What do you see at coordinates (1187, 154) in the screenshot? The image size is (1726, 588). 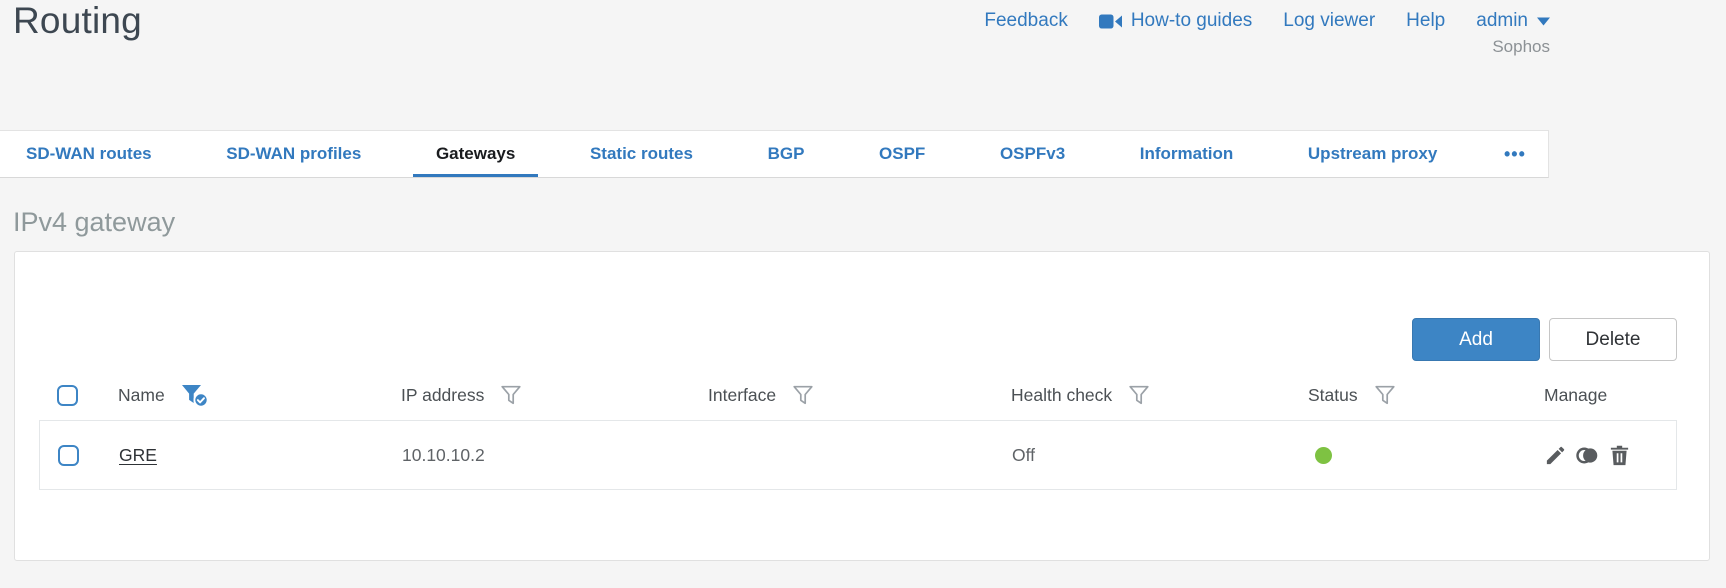 I see `tab-information: Information` at bounding box center [1187, 154].